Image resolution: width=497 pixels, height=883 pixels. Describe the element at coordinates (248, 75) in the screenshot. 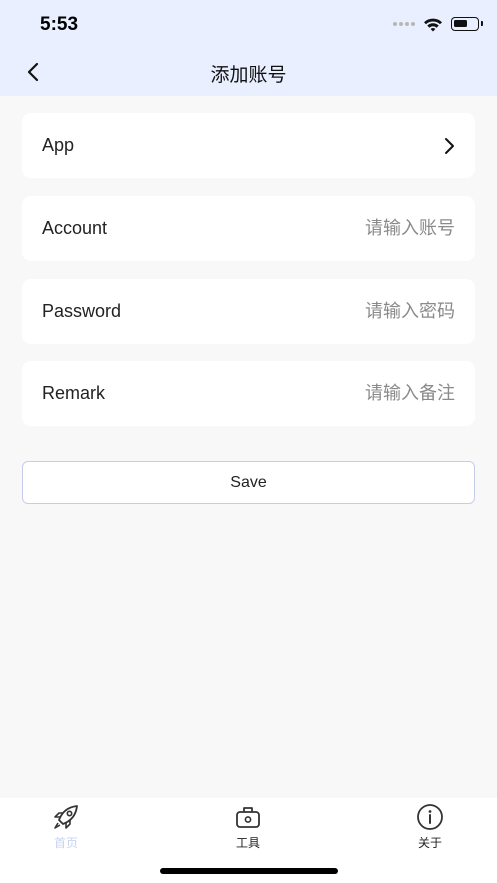

I see `page-title: 添加账号` at that location.